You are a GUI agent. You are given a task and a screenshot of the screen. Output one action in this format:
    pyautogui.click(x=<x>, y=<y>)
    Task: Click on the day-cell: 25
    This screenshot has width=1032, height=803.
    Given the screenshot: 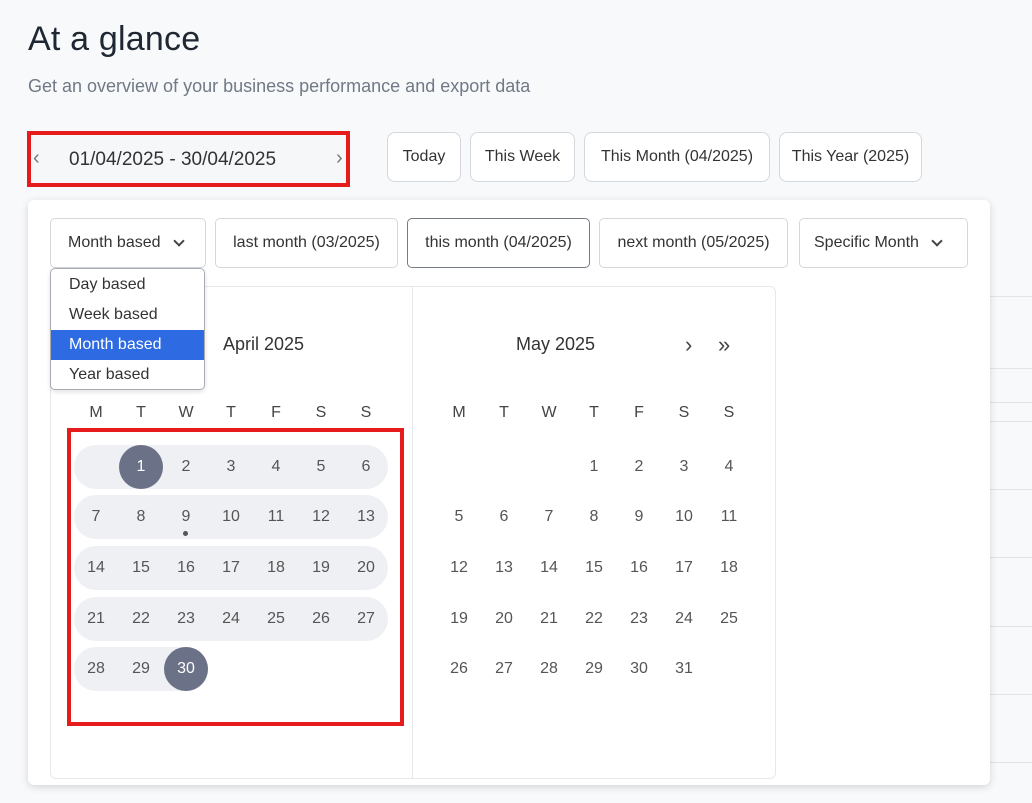 What is the action you would take?
    pyautogui.click(x=729, y=619)
    